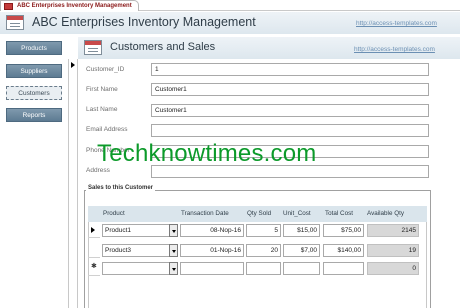  I want to click on last-name-field: Customer1, so click(290, 110).